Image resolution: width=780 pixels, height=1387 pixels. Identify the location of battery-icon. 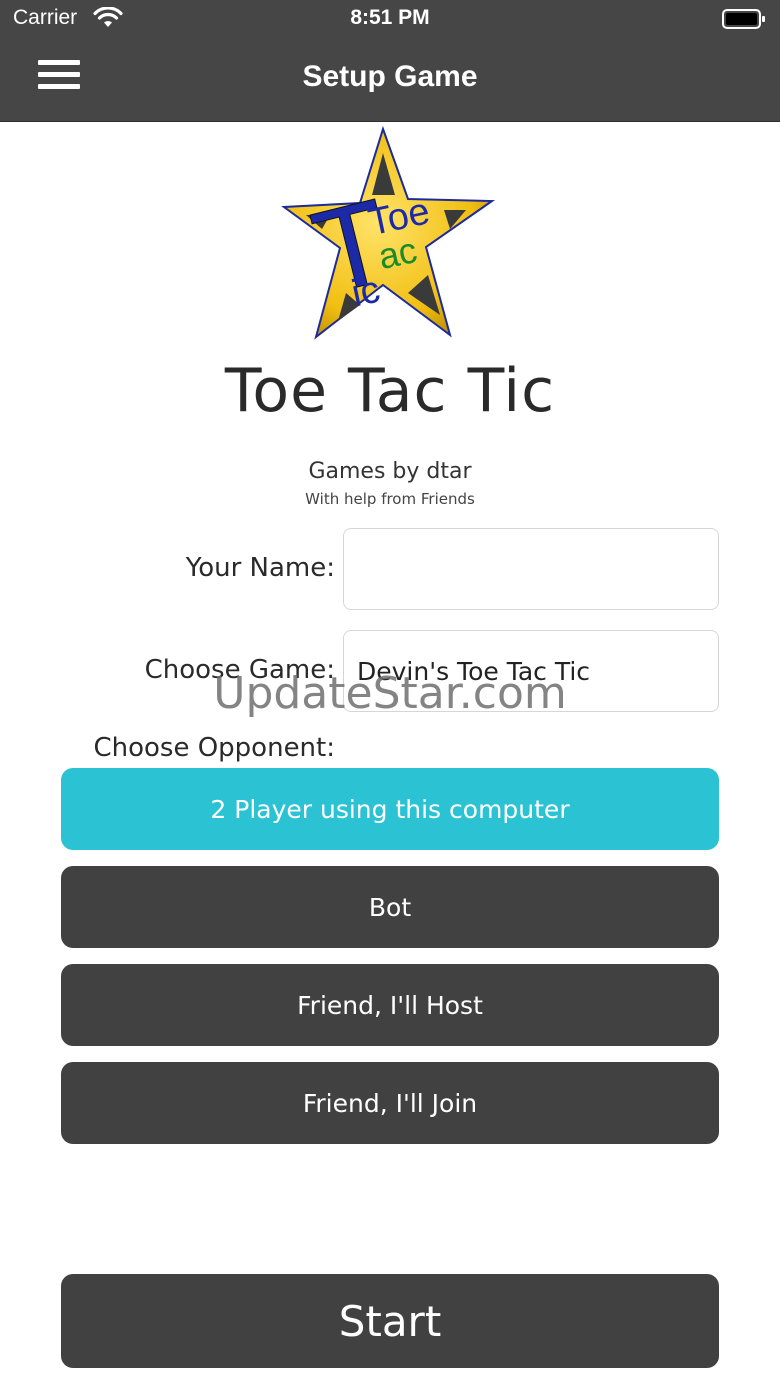
(743, 19).